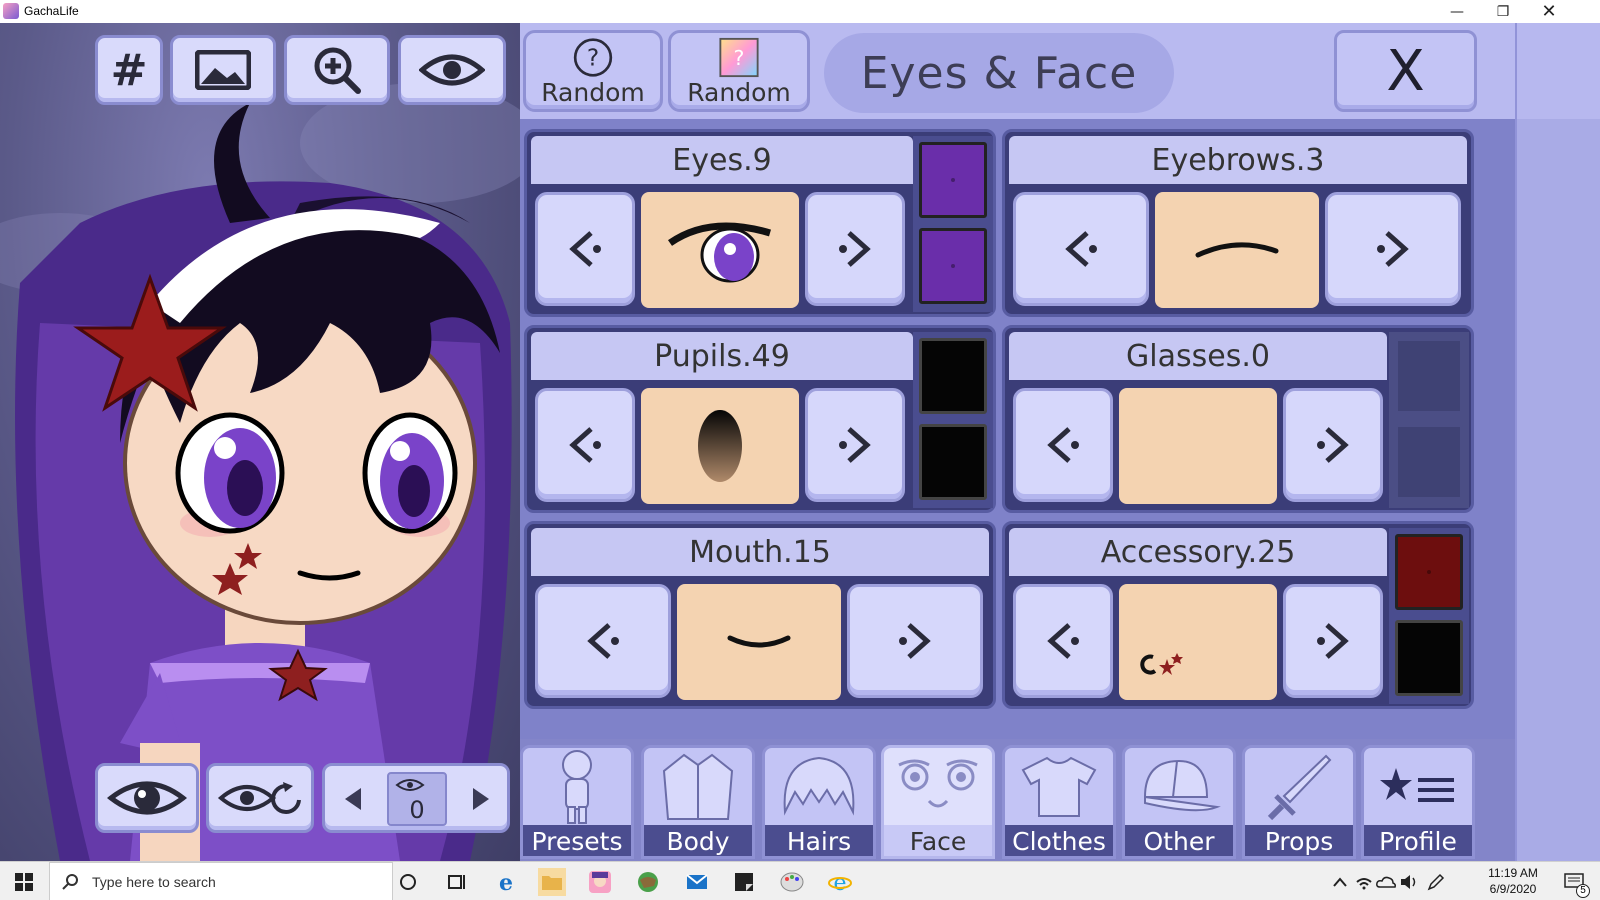 The height and width of the screenshot is (900, 1600). I want to click on random-label: Random, so click(593, 92).